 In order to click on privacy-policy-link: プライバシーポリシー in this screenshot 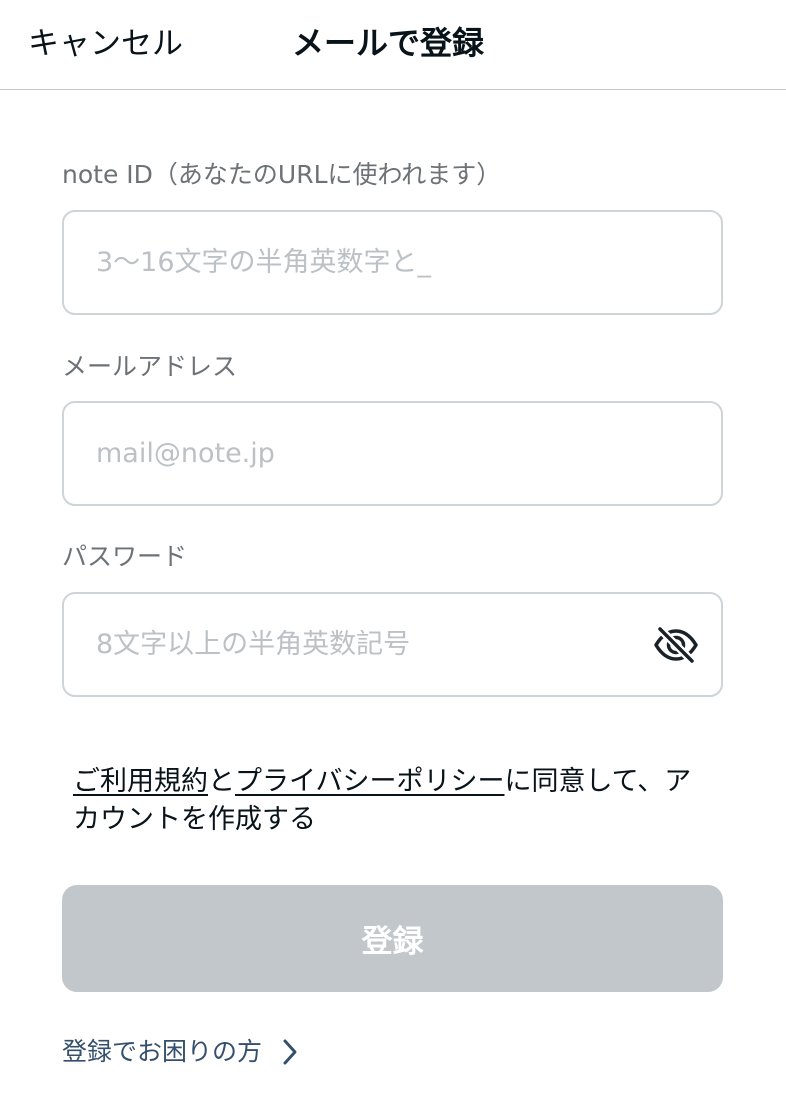, I will do `click(369, 781)`.